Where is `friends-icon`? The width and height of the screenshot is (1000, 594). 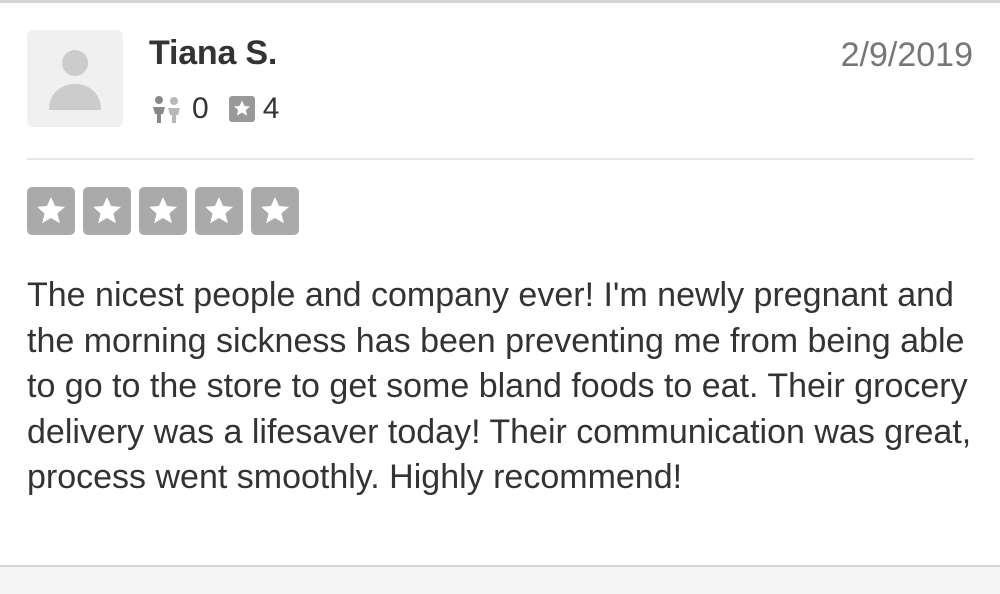
friends-icon is located at coordinates (166, 109).